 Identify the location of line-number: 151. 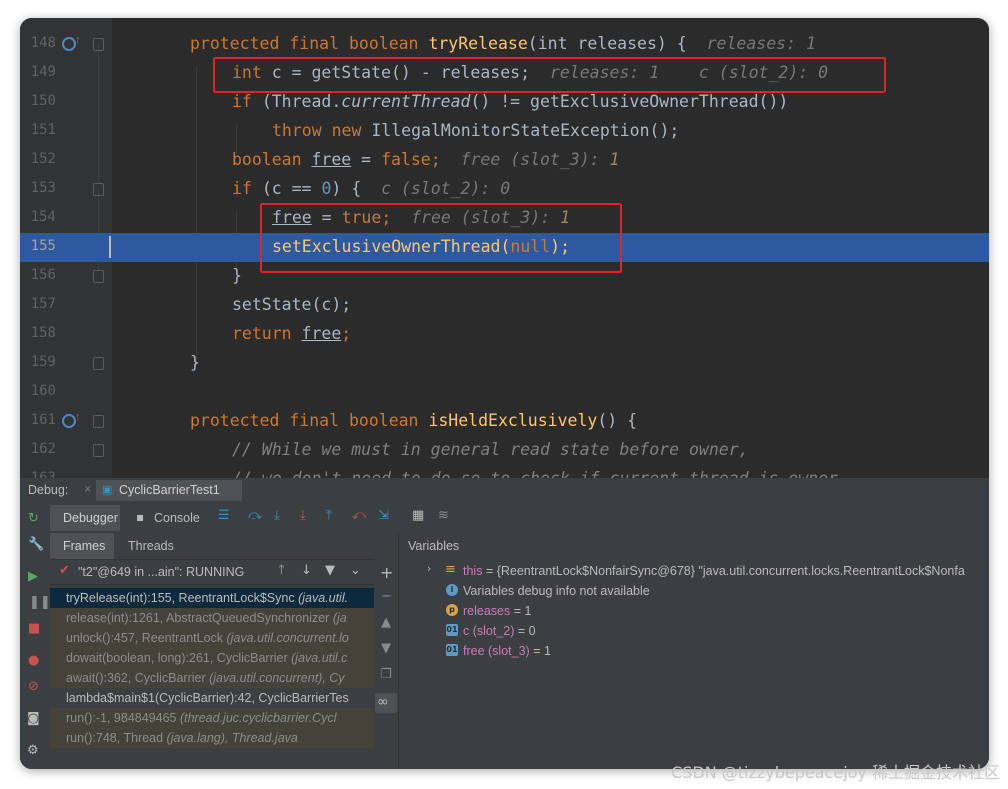
(43, 130).